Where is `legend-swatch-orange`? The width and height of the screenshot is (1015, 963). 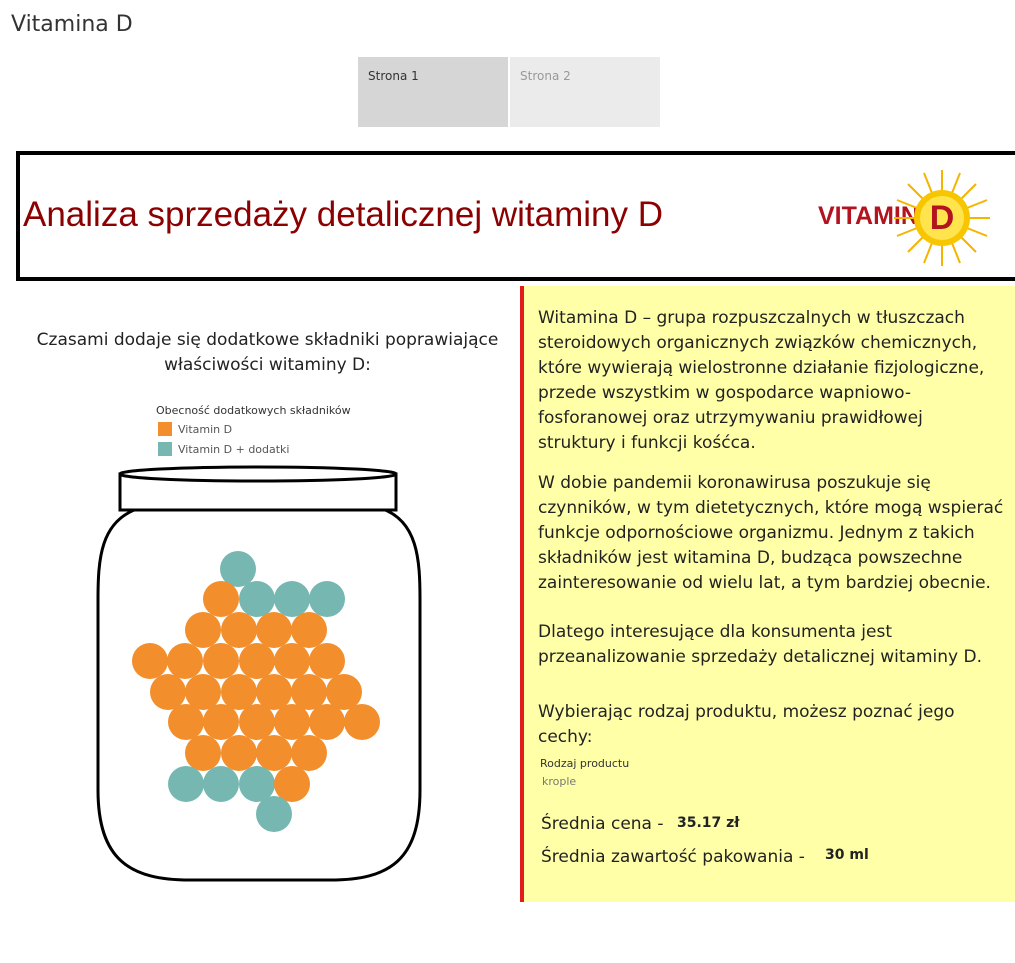
legend-swatch-orange is located at coordinates (165, 429).